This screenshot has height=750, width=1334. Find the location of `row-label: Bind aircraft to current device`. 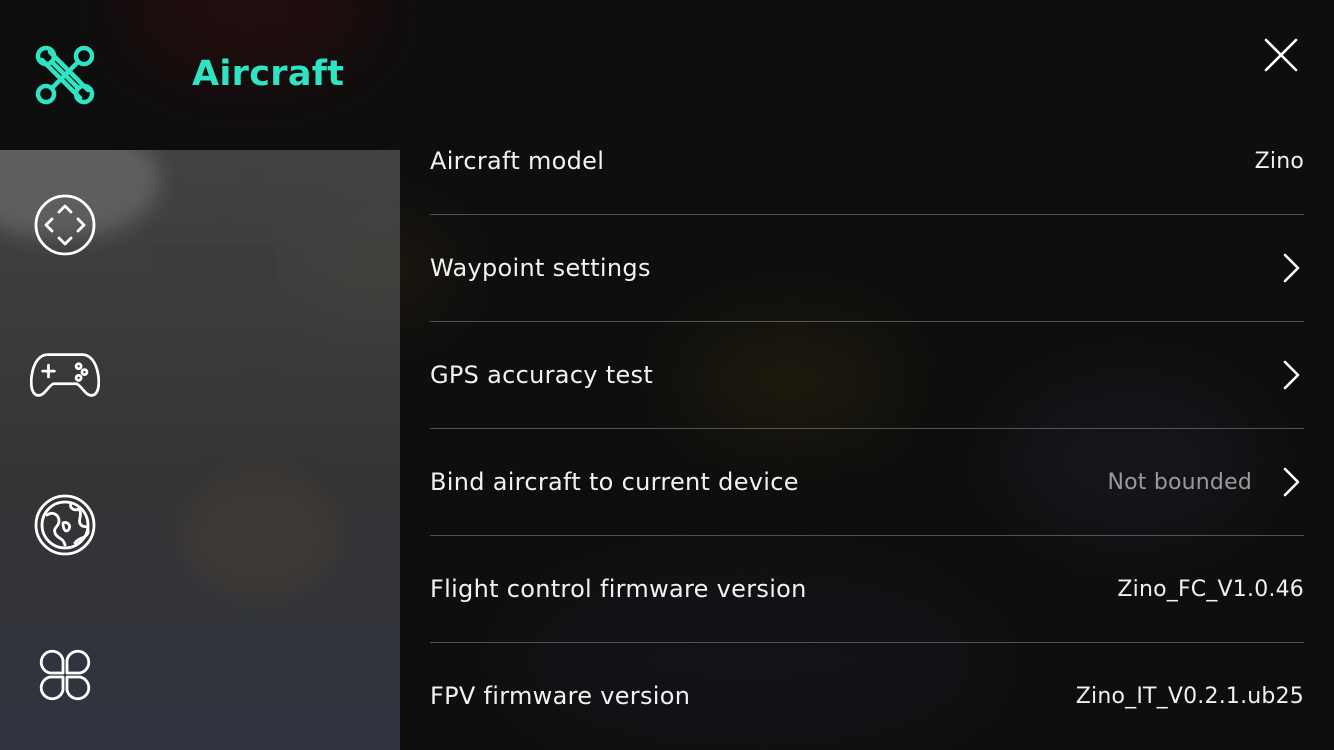

row-label: Bind aircraft to current device is located at coordinates (614, 482).